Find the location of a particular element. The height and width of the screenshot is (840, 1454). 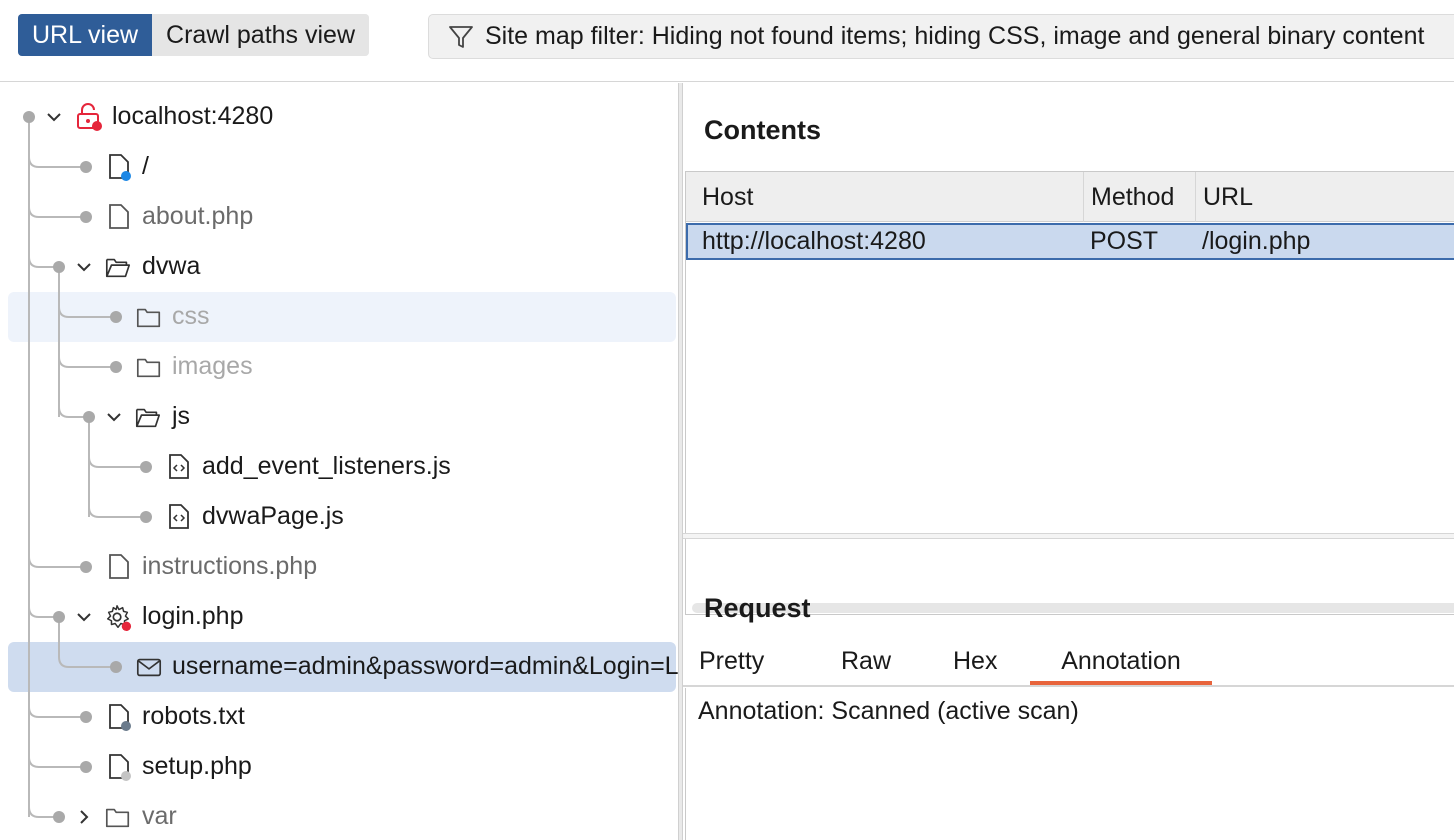

envelope-icon is located at coordinates (149, 667).